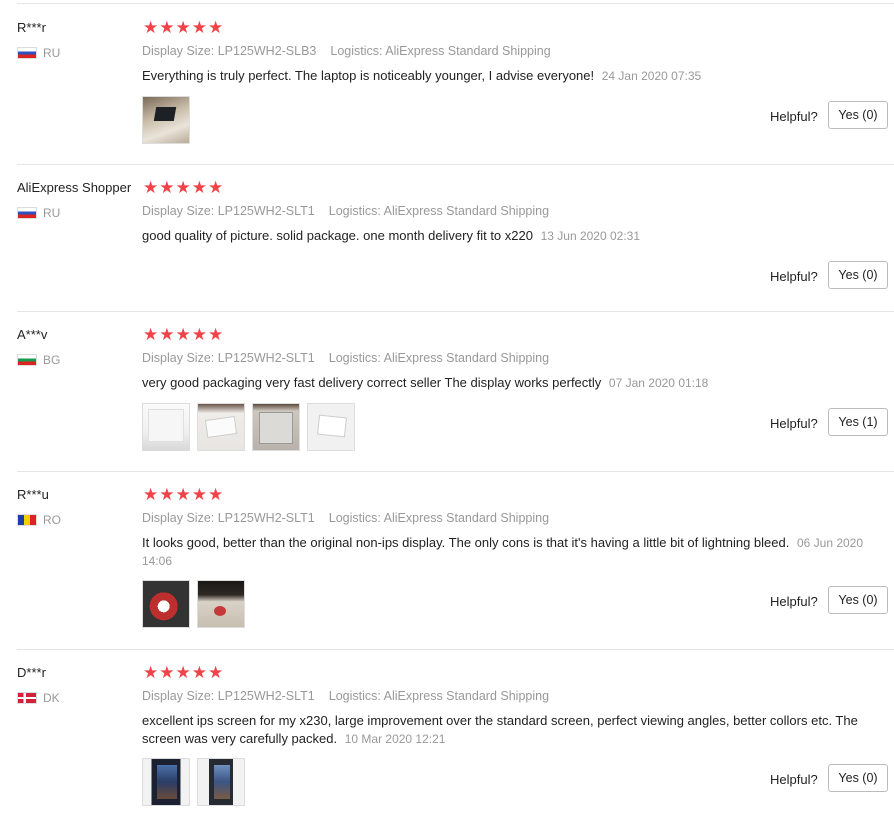 Image resolution: width=894 pixels, height=815 pixels. Describe the element at coordinates (74, 187) in the screenshot. I see `reviewer-name: AliExpress Shopper` at that location.